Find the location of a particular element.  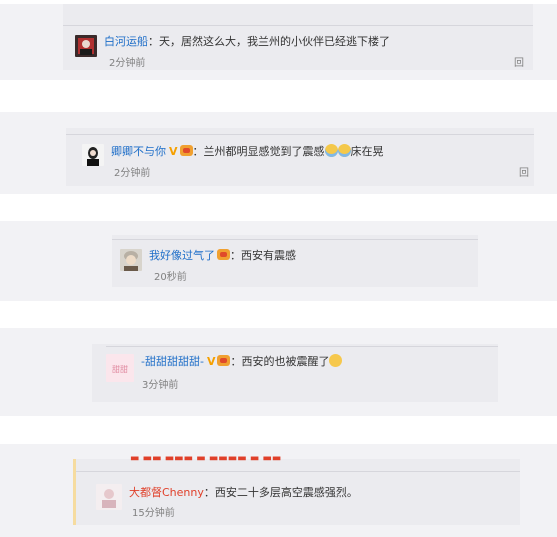

screenshot-band-3: 我好像过气了 ：西安有震感 20秒前 is located at coordinates (278, 261).